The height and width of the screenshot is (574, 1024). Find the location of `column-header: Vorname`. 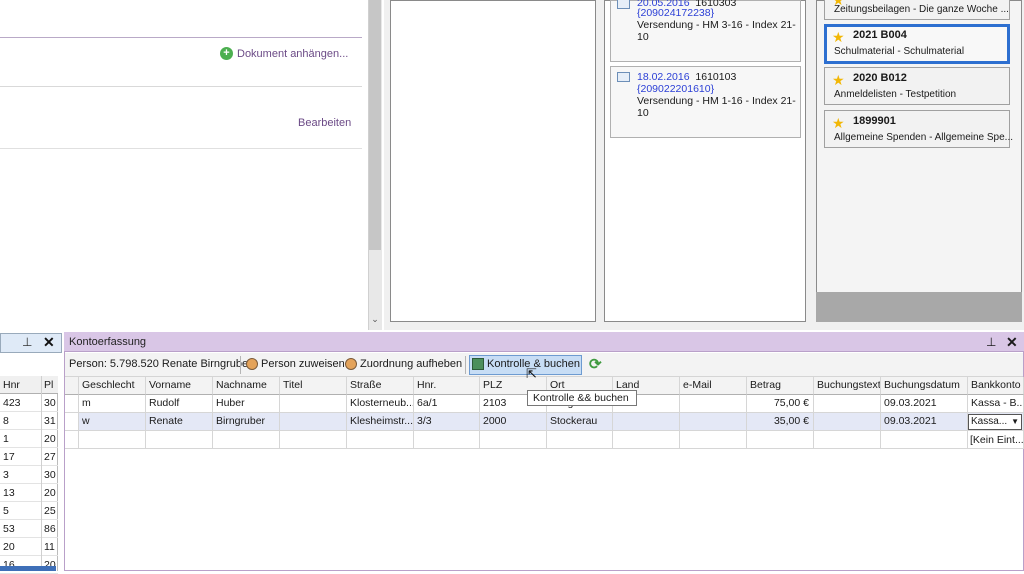

column-header: Vorname is located at coordinates (179, 386).